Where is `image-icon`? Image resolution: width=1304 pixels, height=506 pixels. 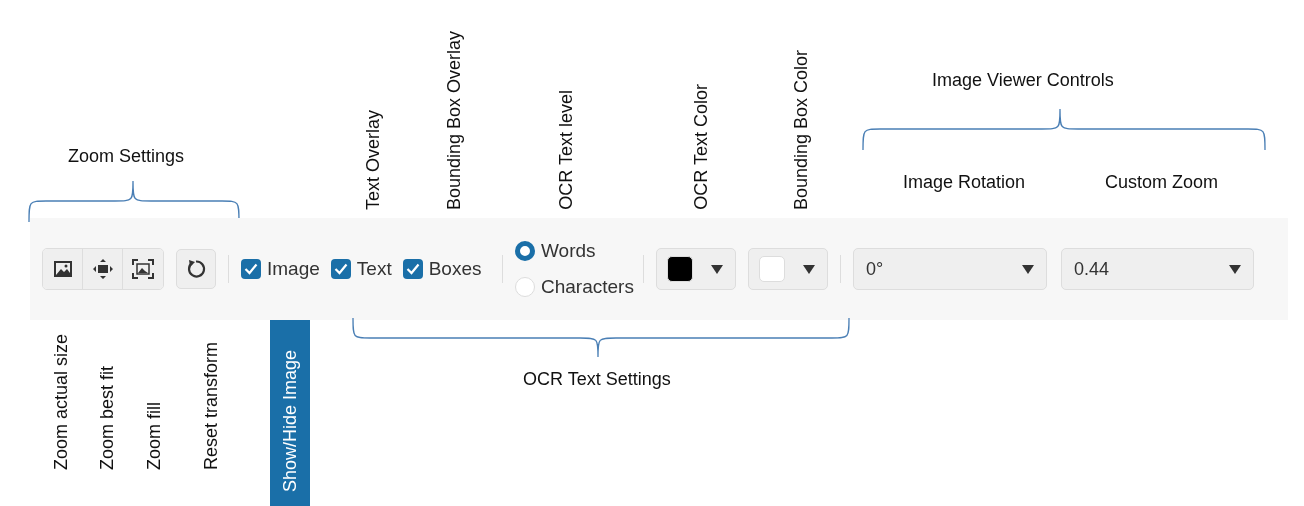 image-icon is located at coordinates (62, 269).